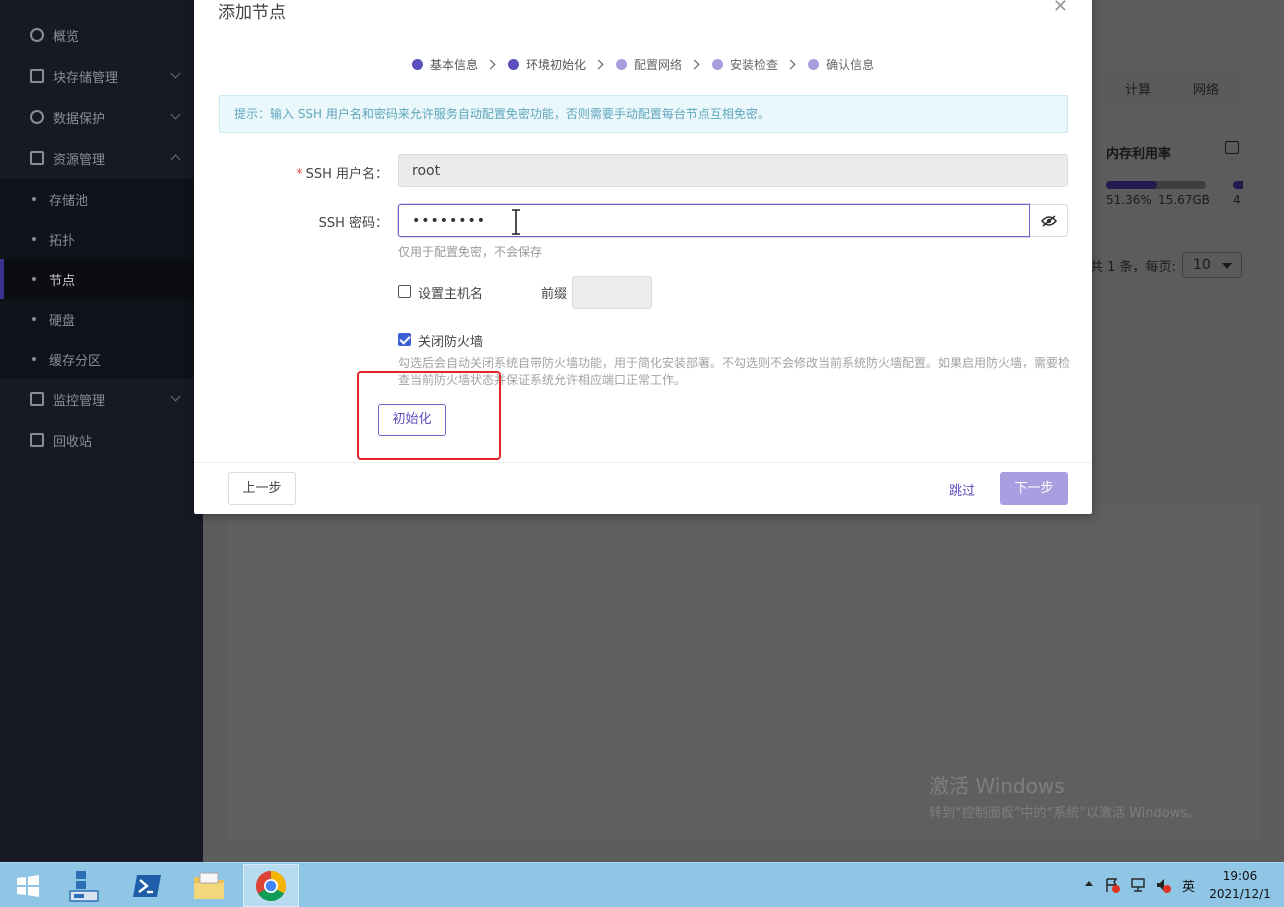  What do you see at coordinates (79, 119) in the screenshot?
I see `sidebar-item-label: 数据保护` at bounding box center [79, 119].